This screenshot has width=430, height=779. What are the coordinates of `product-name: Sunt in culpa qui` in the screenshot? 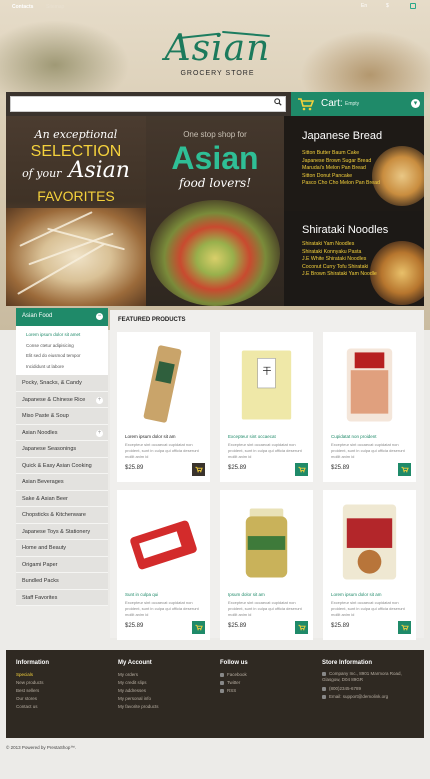 It's located at (141, 594).